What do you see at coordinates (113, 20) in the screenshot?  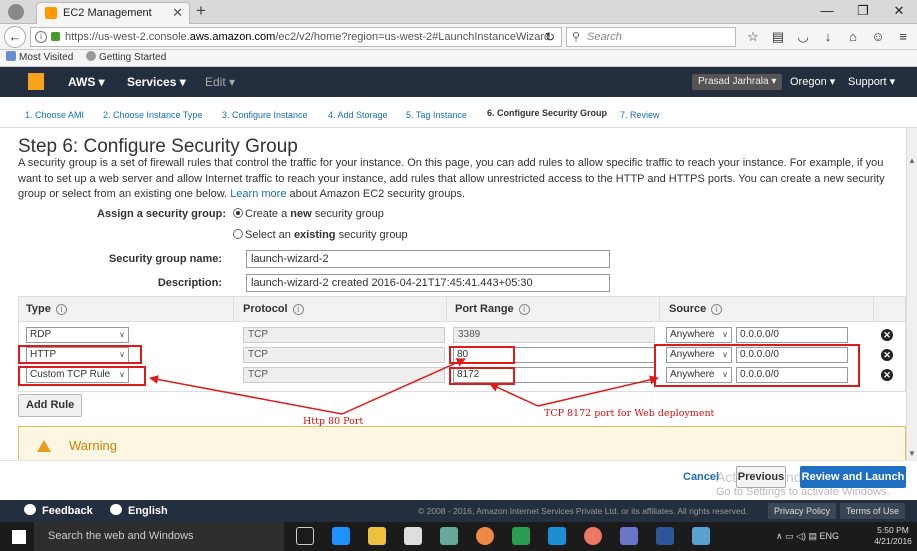 I see `browser-tab: EC2 Management Console ✕` at bounding box center [113, 20].